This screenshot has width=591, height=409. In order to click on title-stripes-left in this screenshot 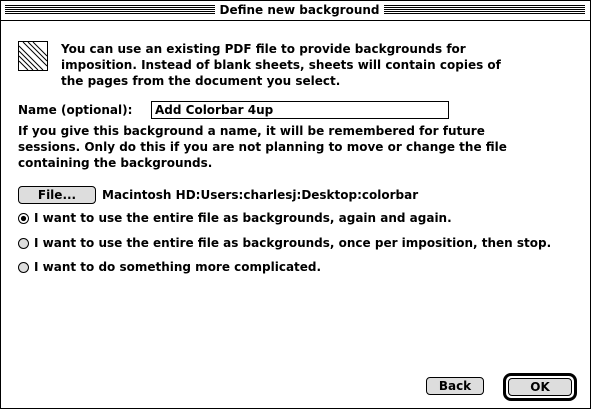, I will do `click(110, 10)`.